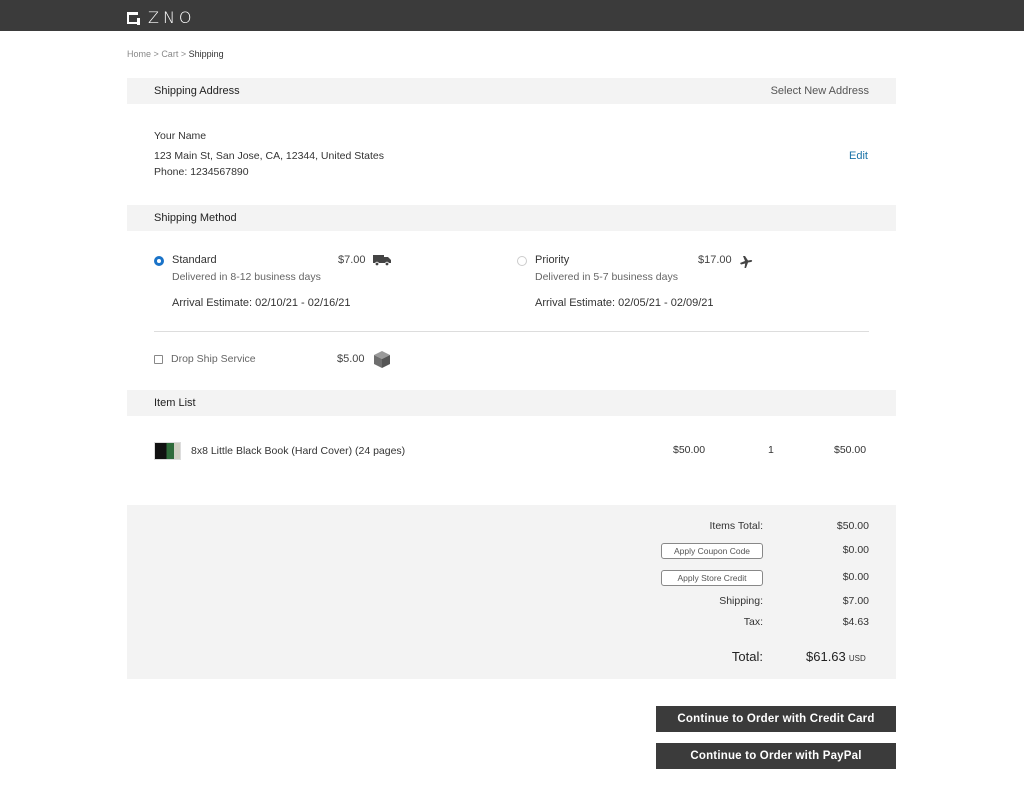 The image size is (1024, 805). I want to click on apply-store-credit-button: Apply Store Credit, so click(712, 578).